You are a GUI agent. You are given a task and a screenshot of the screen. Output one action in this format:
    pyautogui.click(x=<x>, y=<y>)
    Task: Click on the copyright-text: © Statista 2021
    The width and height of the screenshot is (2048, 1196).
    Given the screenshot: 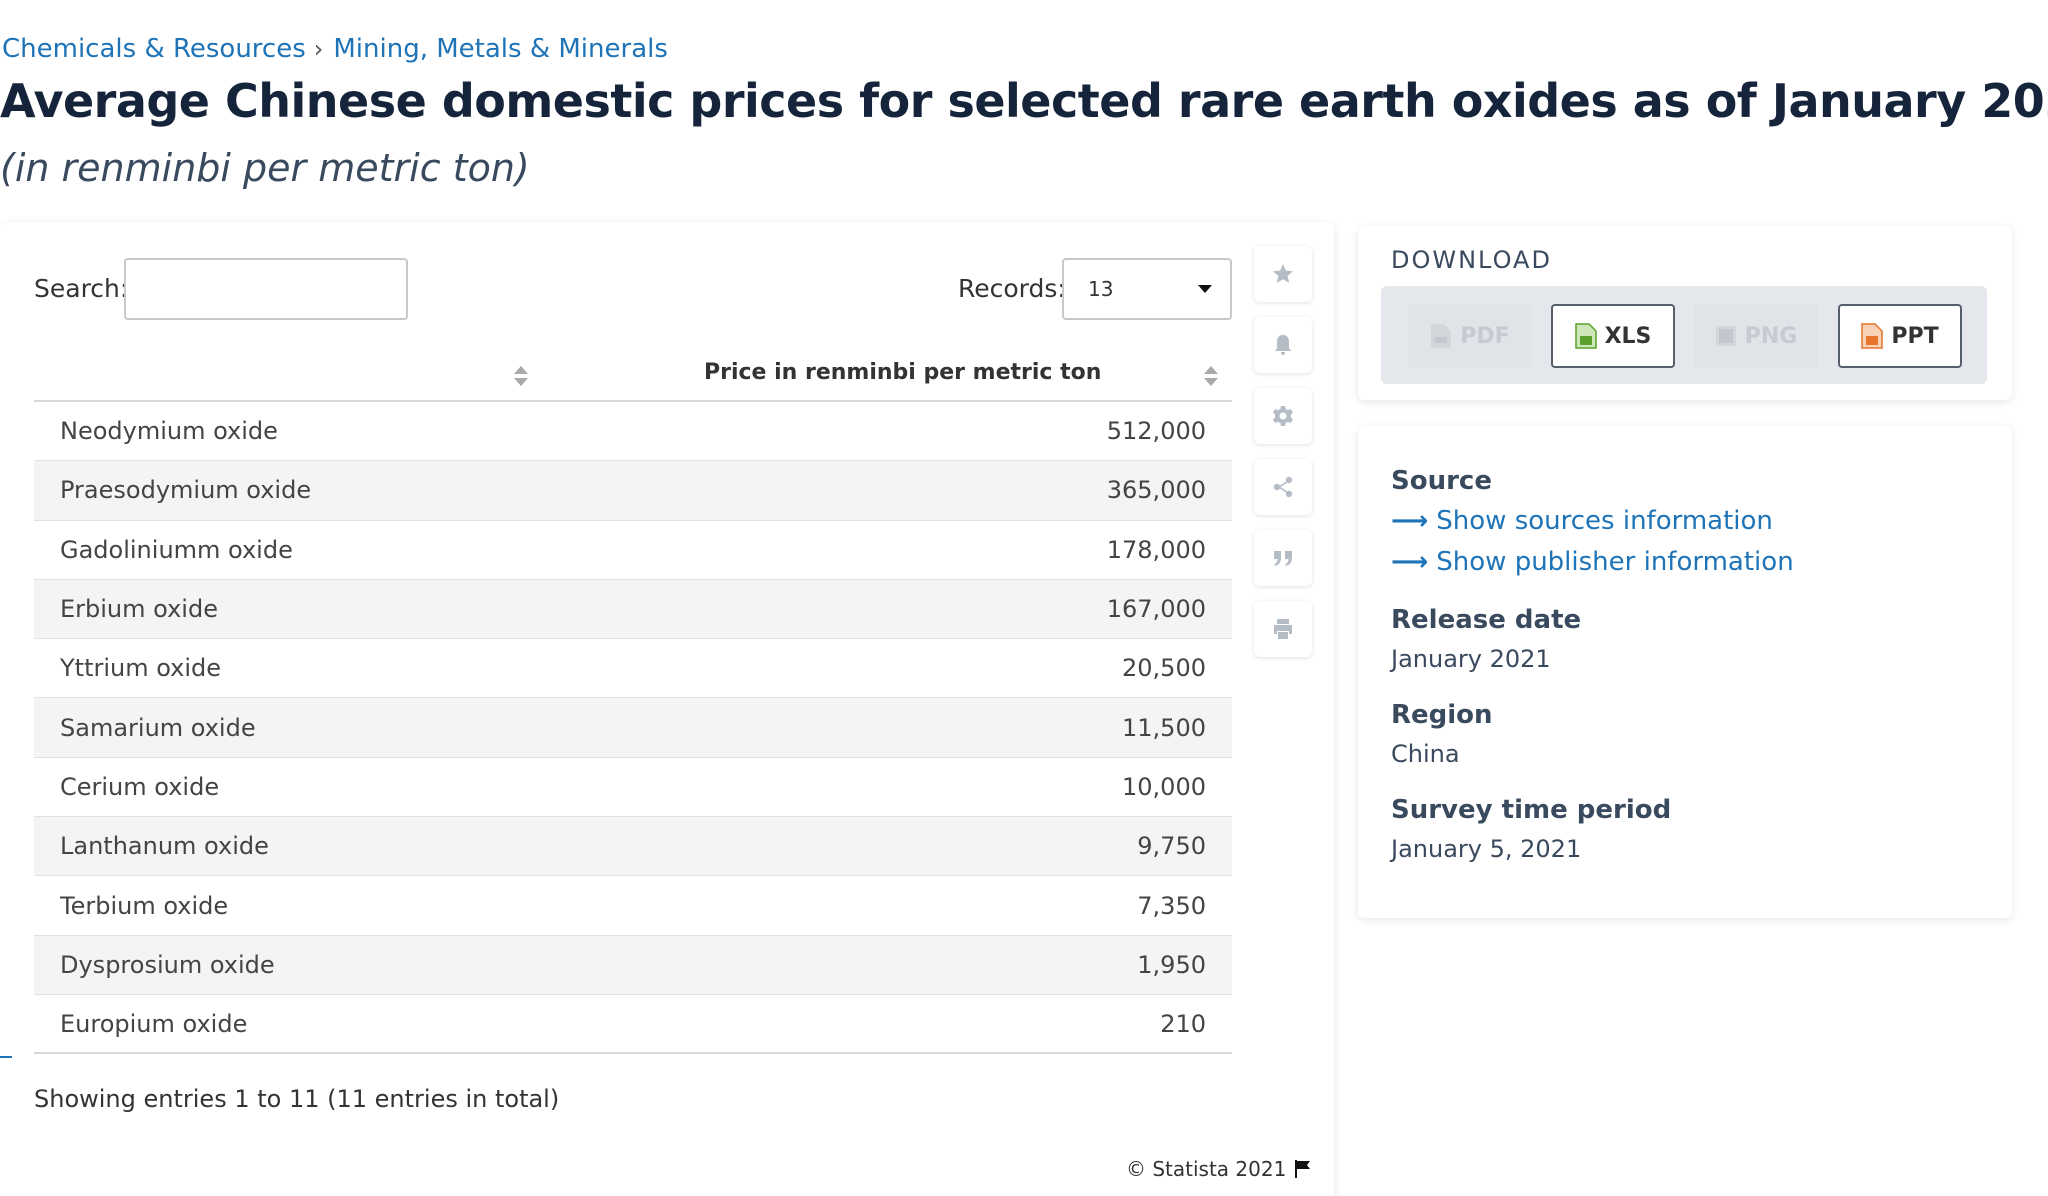 What is the action you would take?
    pyautogui.click(x=1206, y=1169)
    